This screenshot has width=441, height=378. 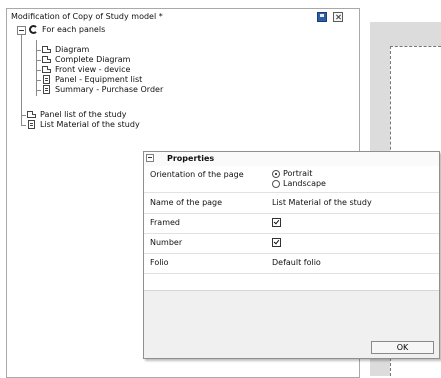 I want to click on portrait-label: Portrait, so click(x=298, y=173).